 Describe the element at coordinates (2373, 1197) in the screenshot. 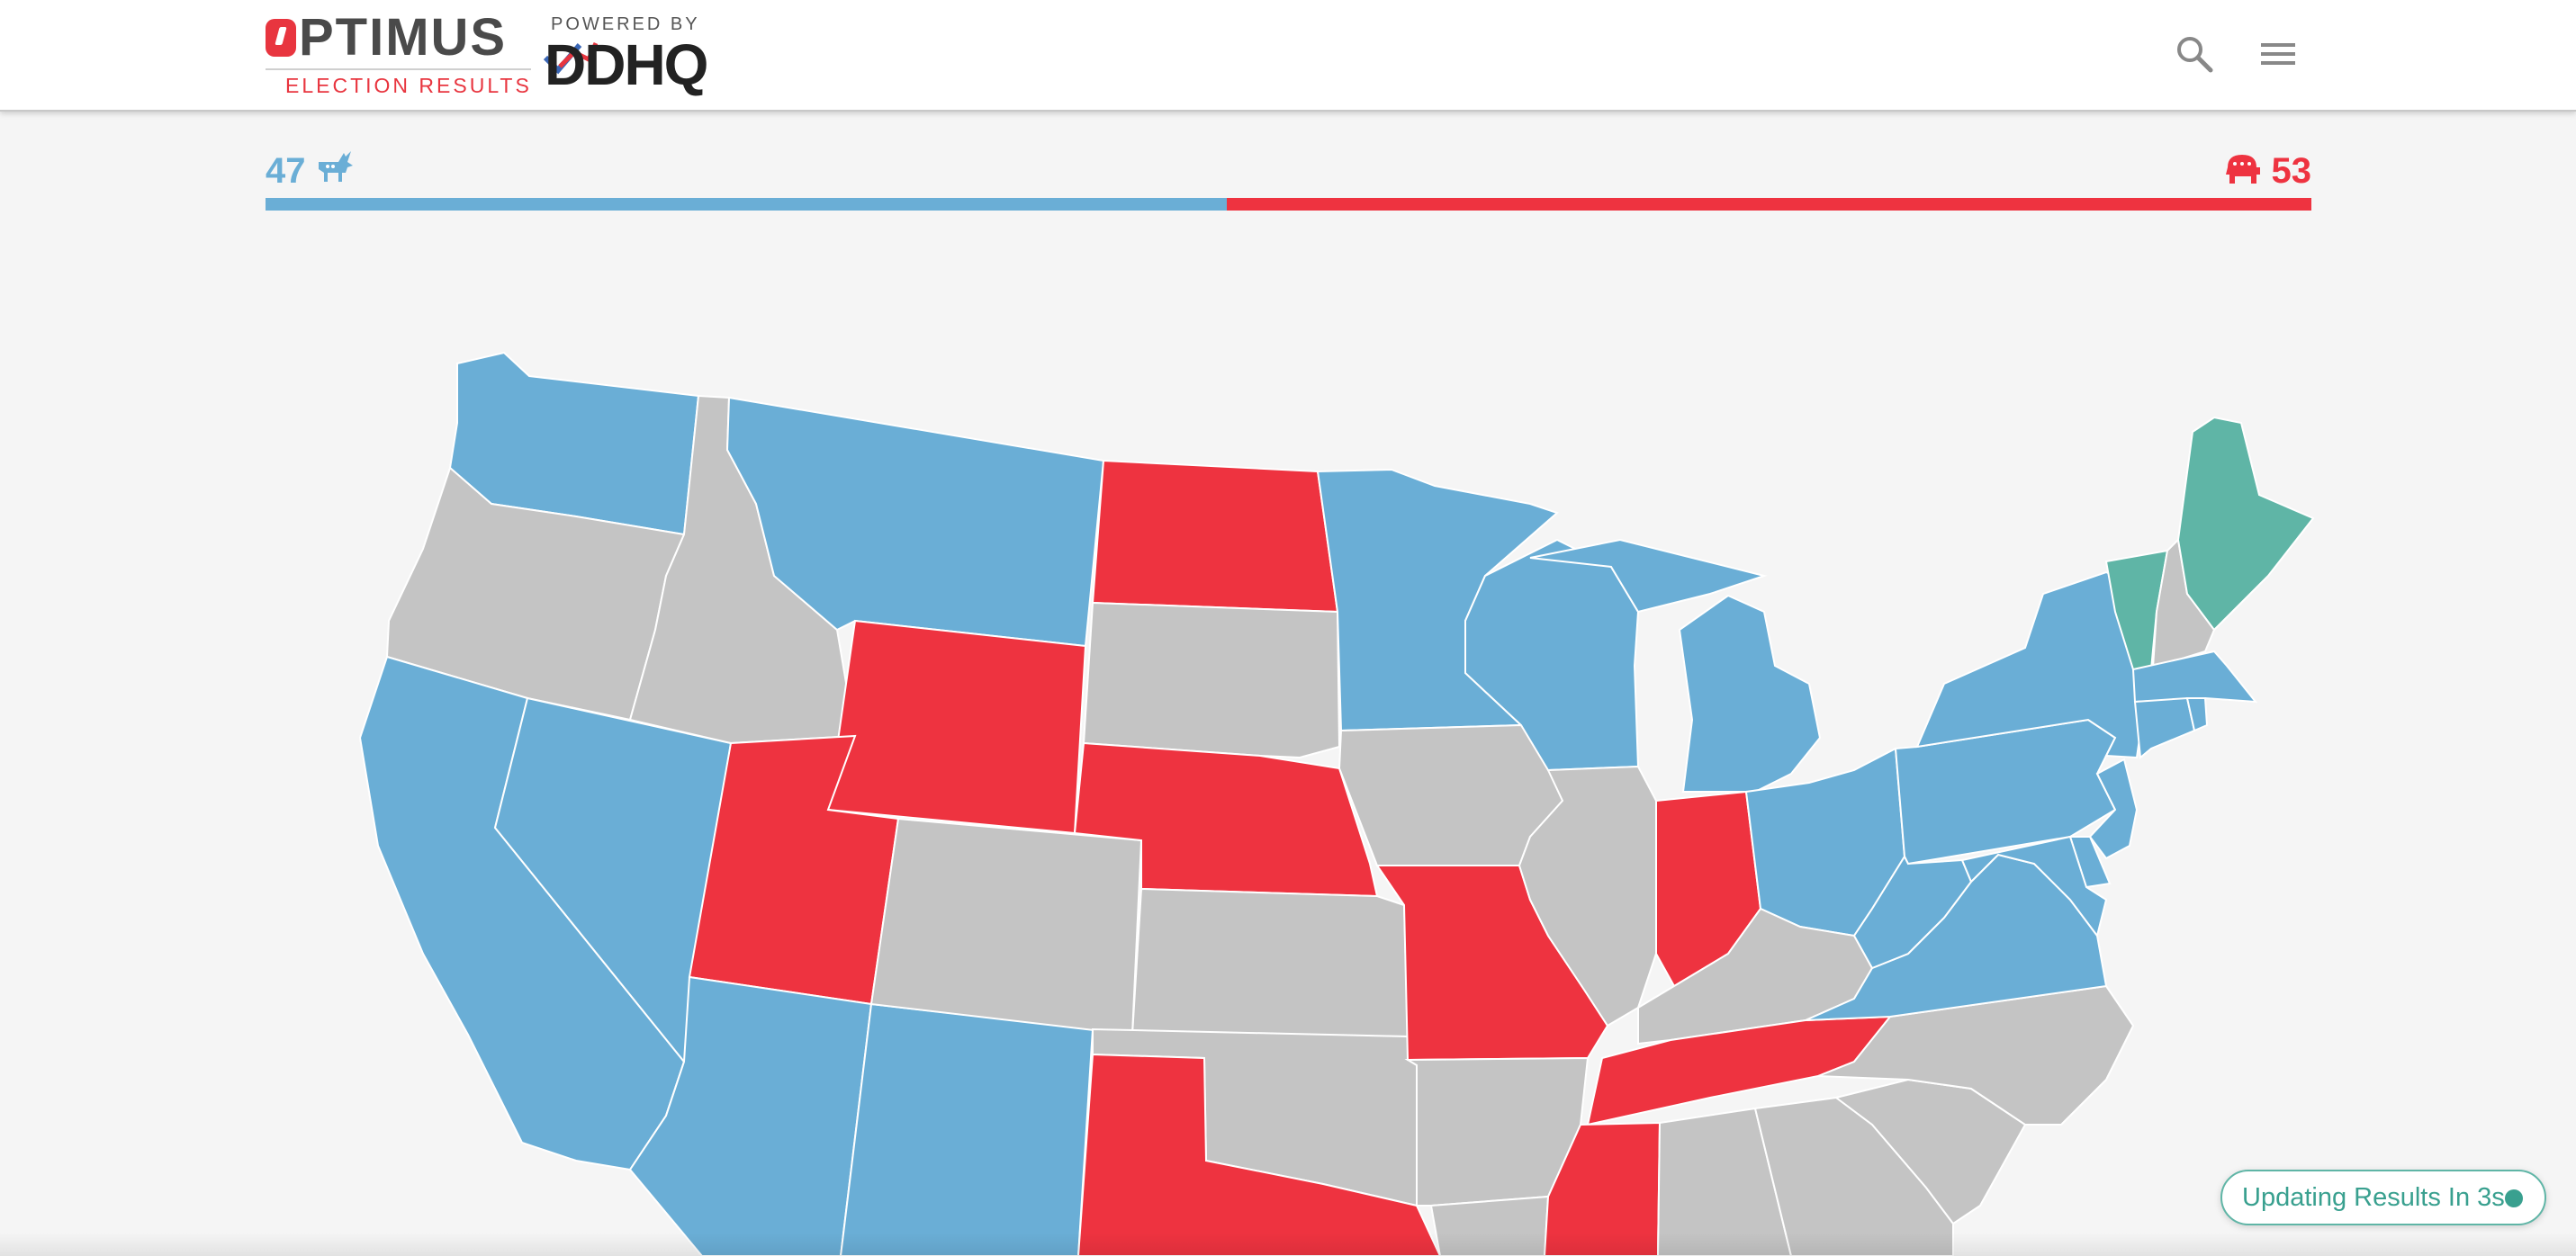

I see `updating-results-text: Updating Results In 3s` at that location.